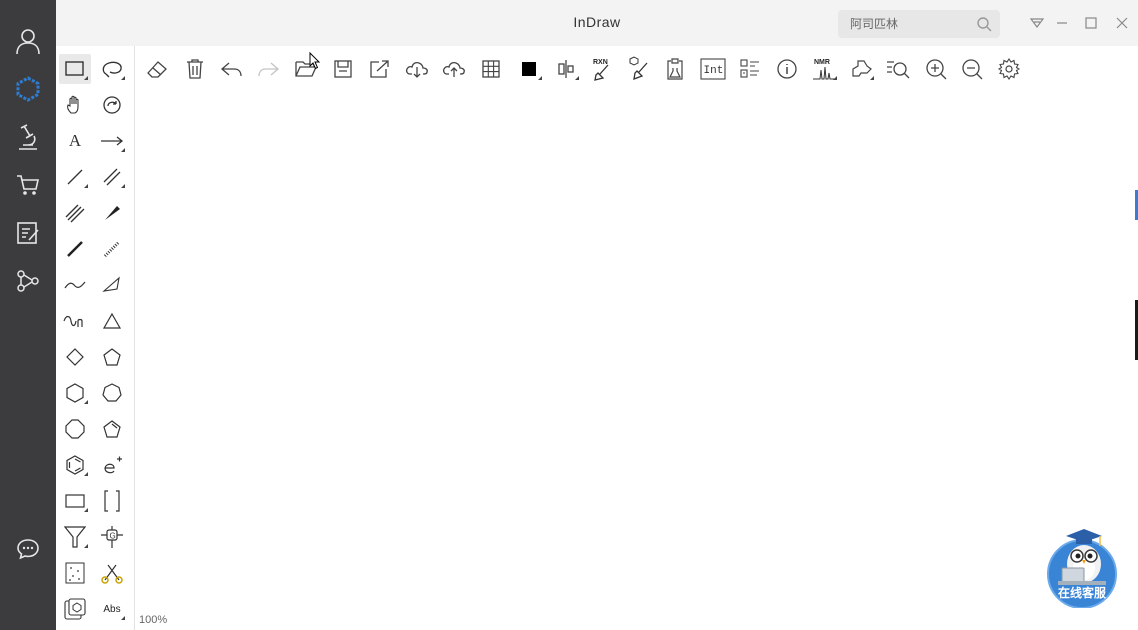 The height and width of the screenshot is (630, 1138). Describe the element at coordinates (28, 137) in the screenshot. I see `microscope-icon` at that location.